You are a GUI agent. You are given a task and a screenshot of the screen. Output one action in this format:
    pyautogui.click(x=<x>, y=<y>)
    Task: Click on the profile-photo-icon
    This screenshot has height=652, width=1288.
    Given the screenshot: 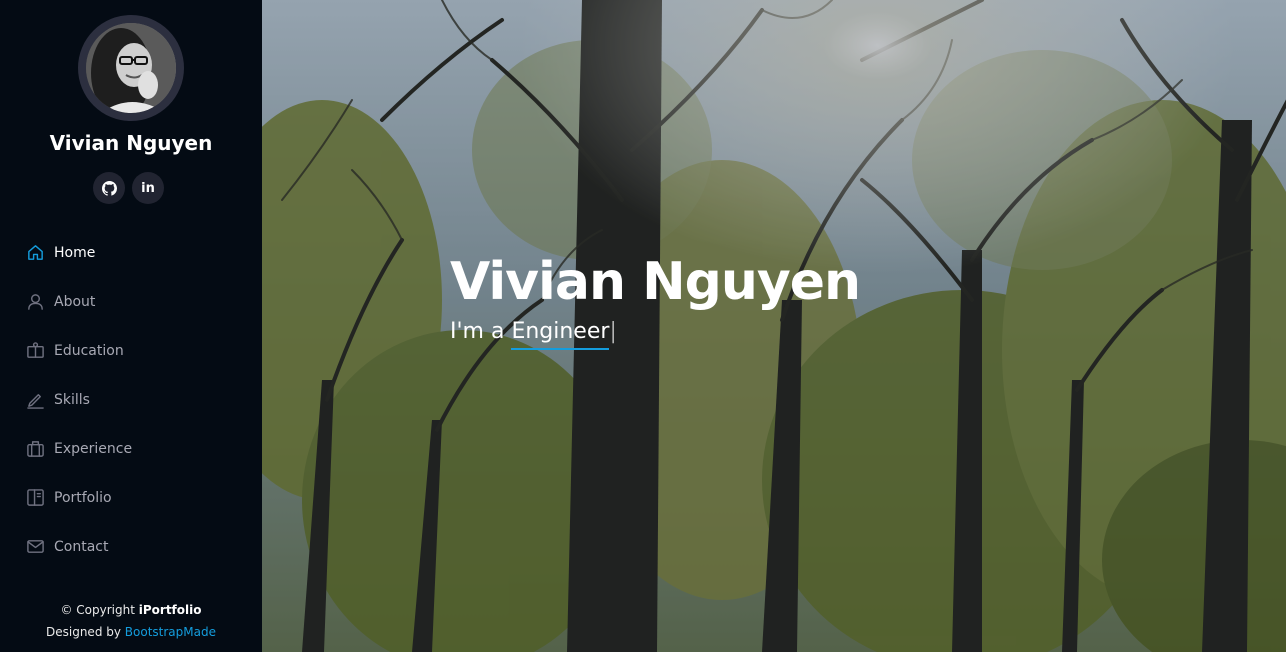 What is the action you would take?
    pyautogui.click(x=131, y=68)
    